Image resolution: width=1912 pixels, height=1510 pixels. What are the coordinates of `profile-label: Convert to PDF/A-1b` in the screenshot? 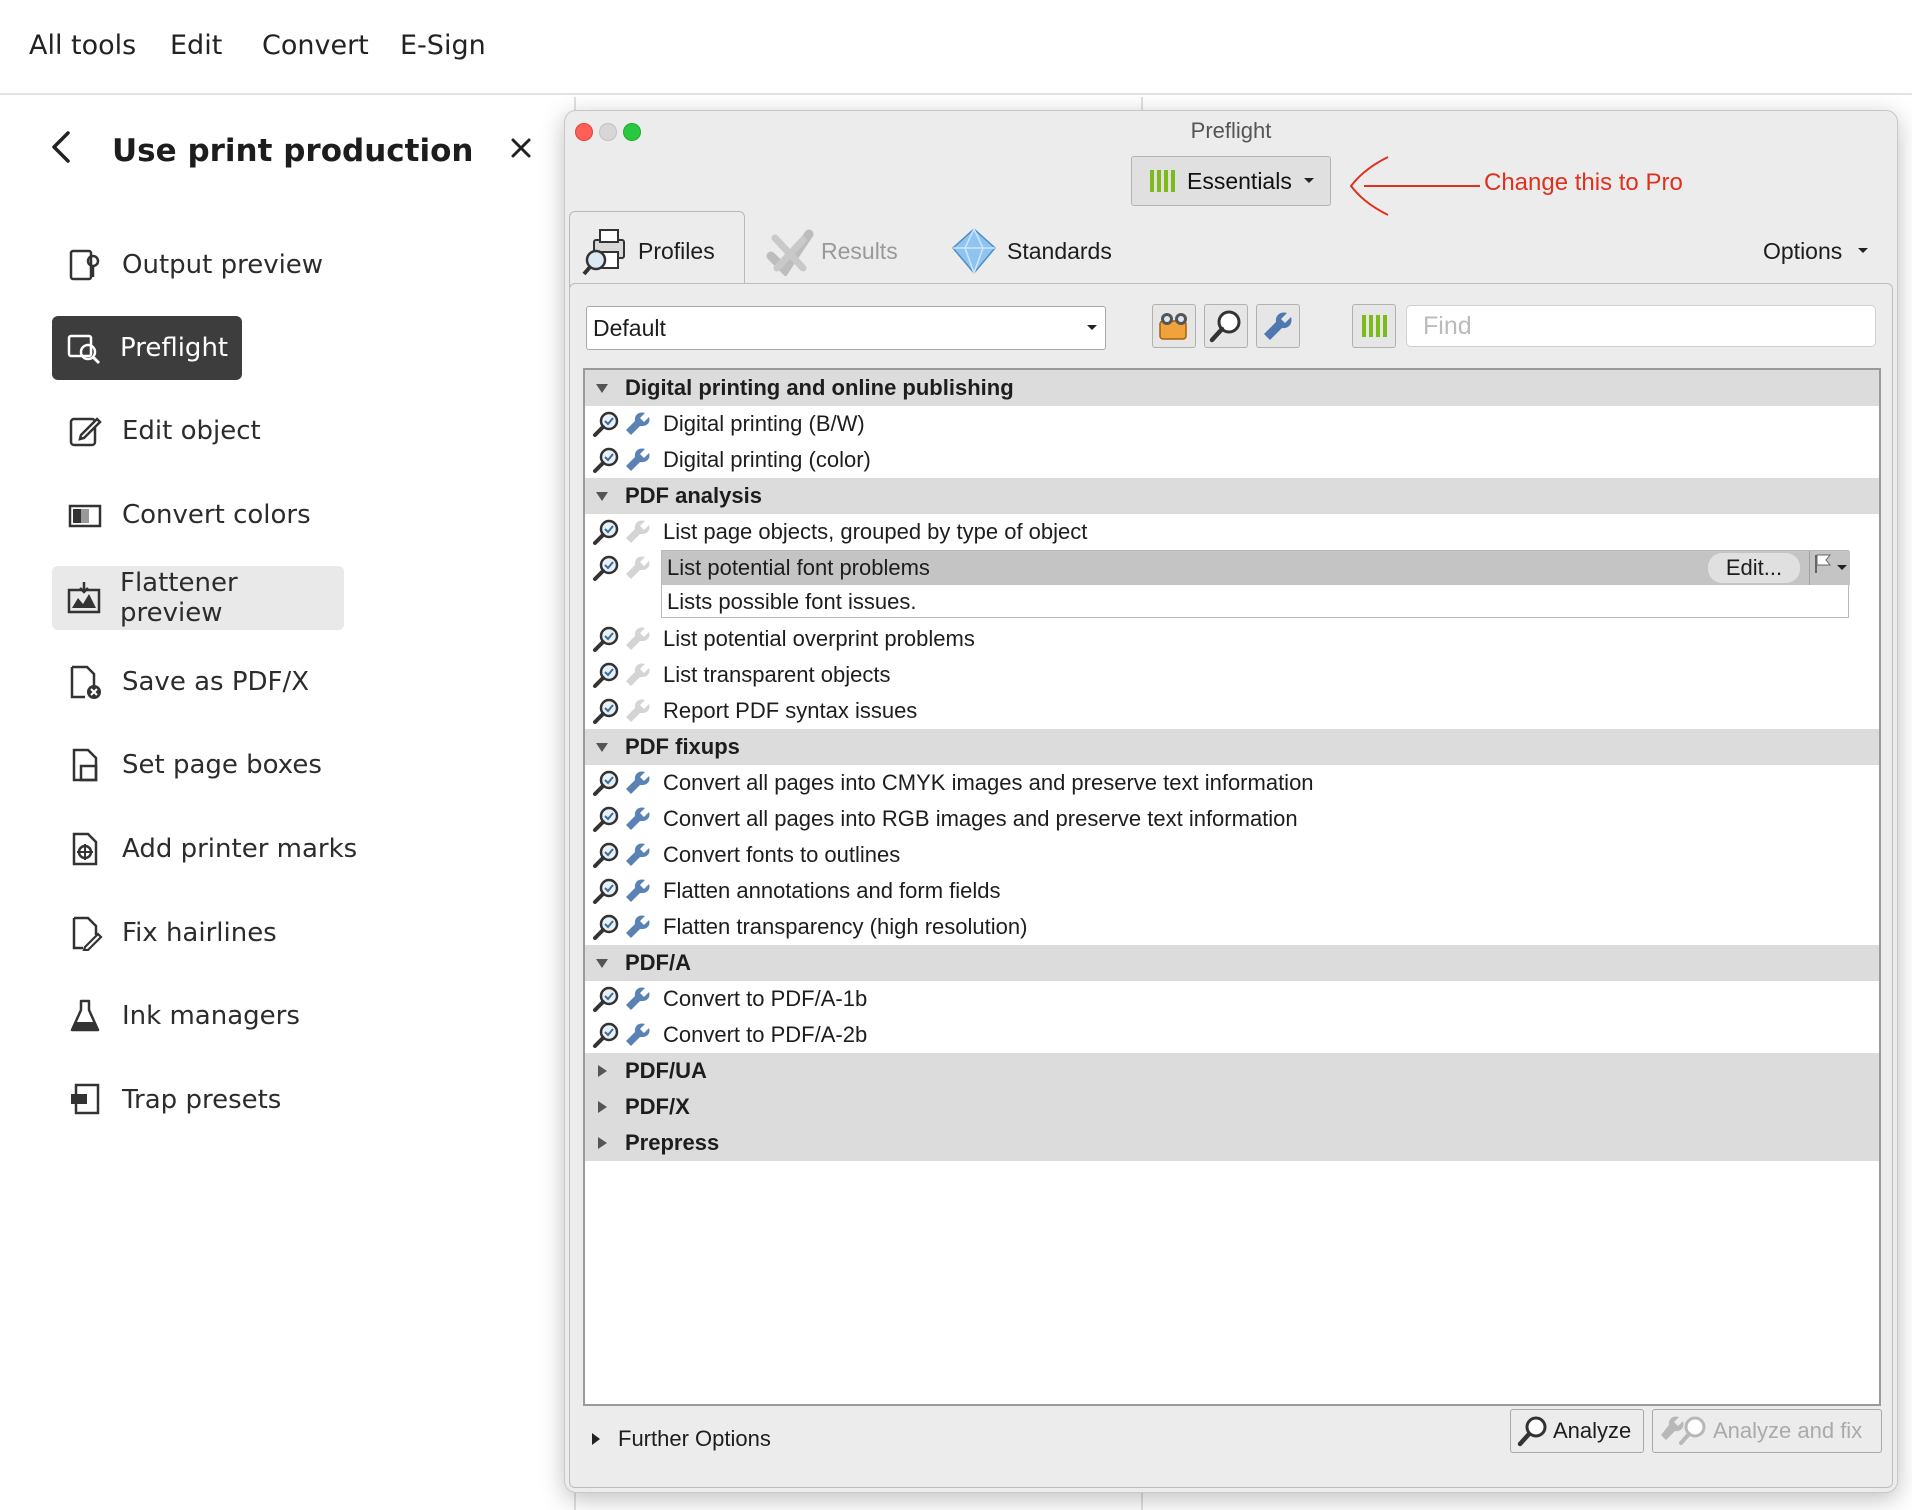 It's located at (765, 998).